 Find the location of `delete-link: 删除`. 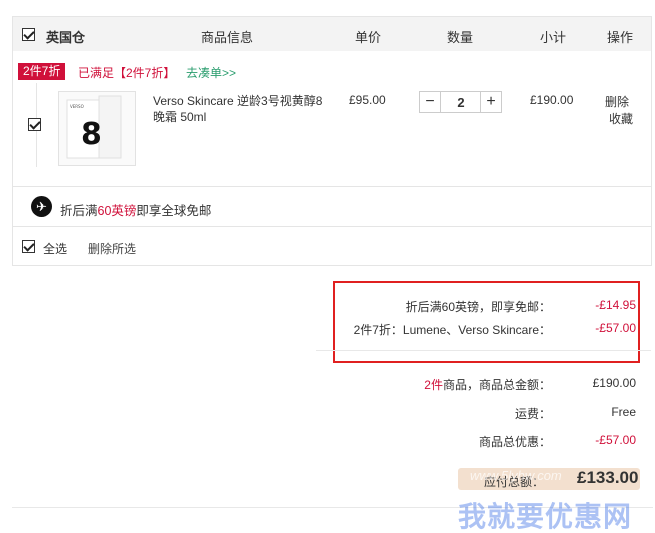

delete-link: 删除 is located at coordinates (617, 101).